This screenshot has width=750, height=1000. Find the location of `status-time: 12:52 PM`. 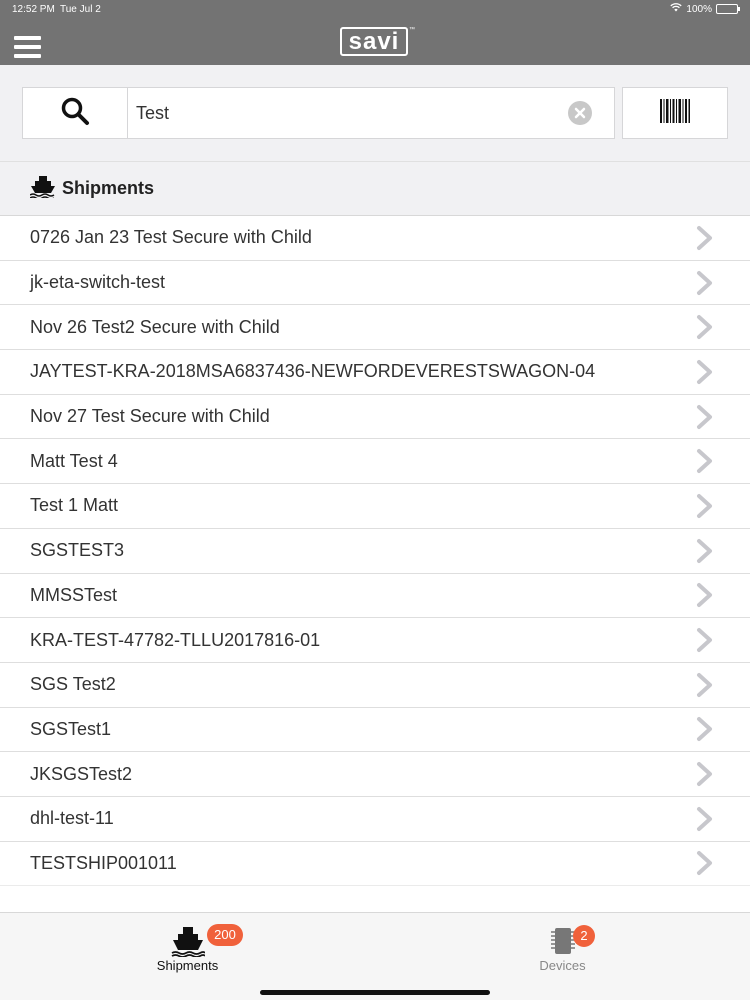

status-time: 12:52 PM is located at coordinates (33, 9).